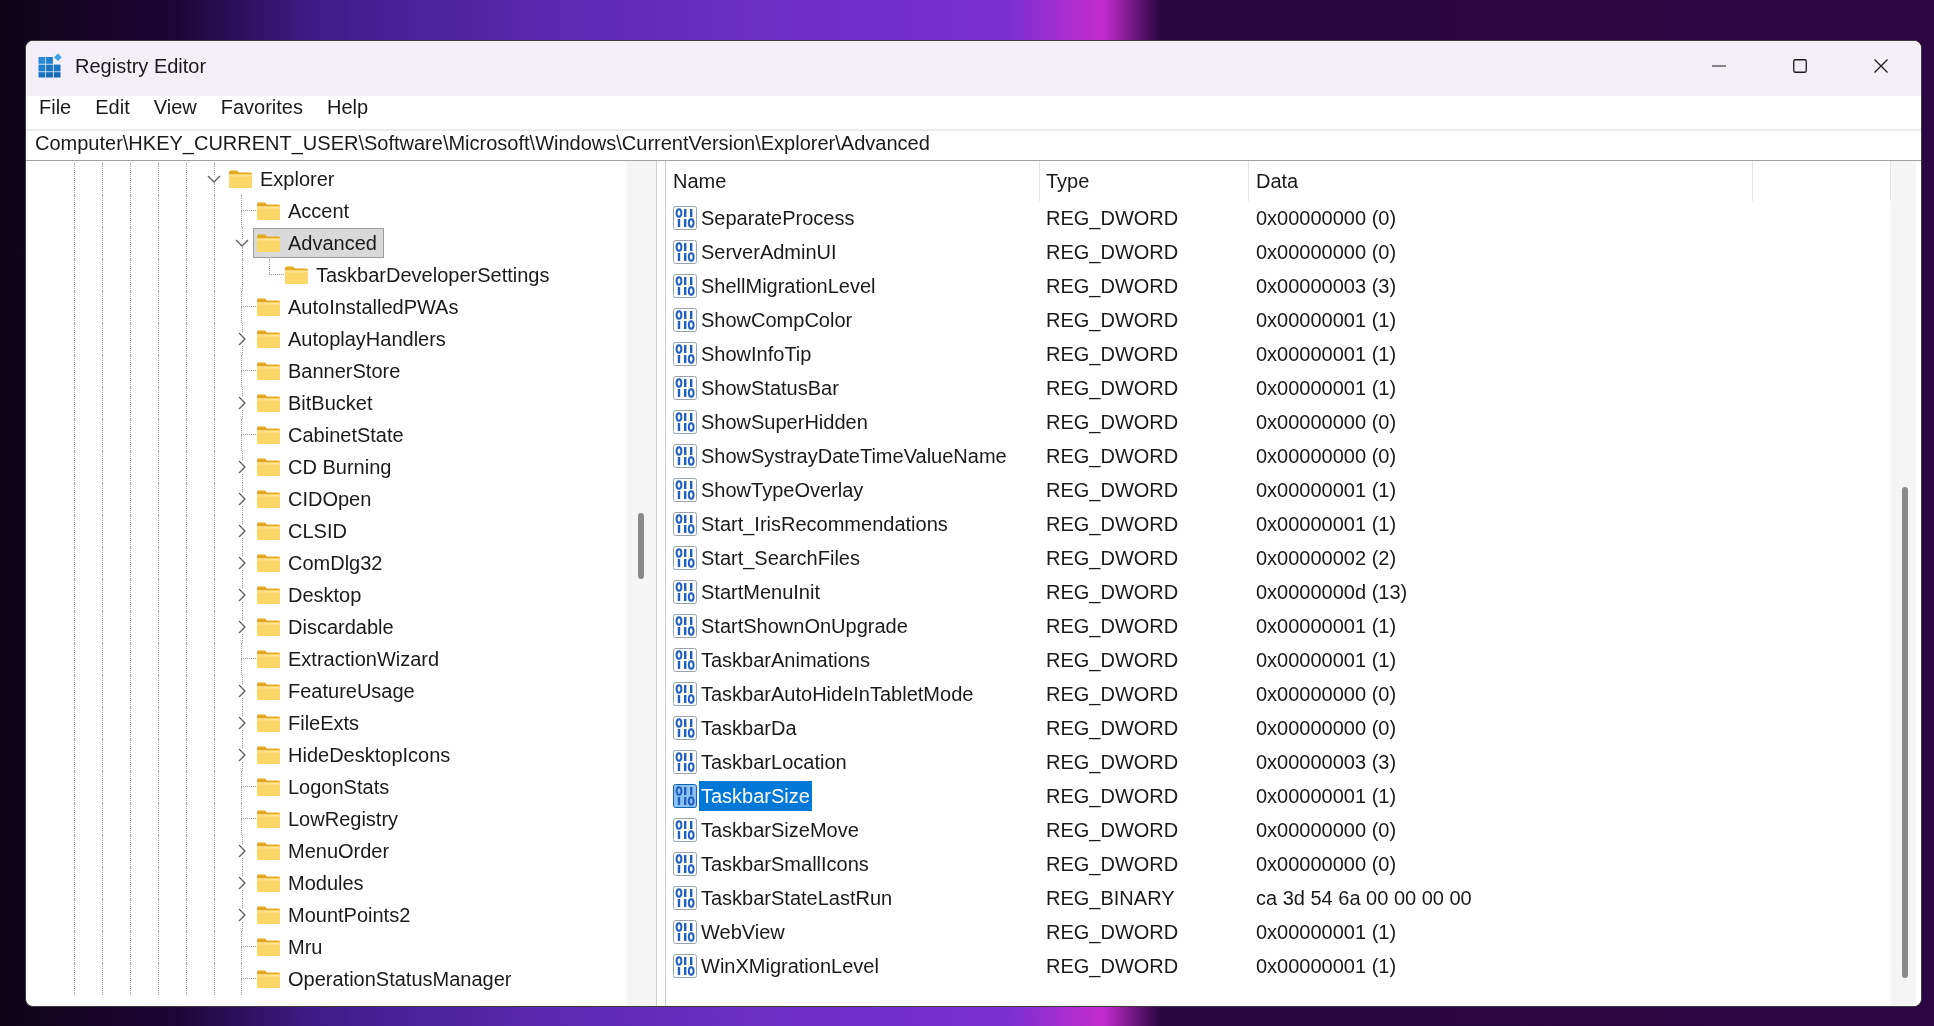  What do you see at coordinates (337, 691) in the screenshot?
I see `tree-item: FeatureUsage` at bounding box center [337, 691].